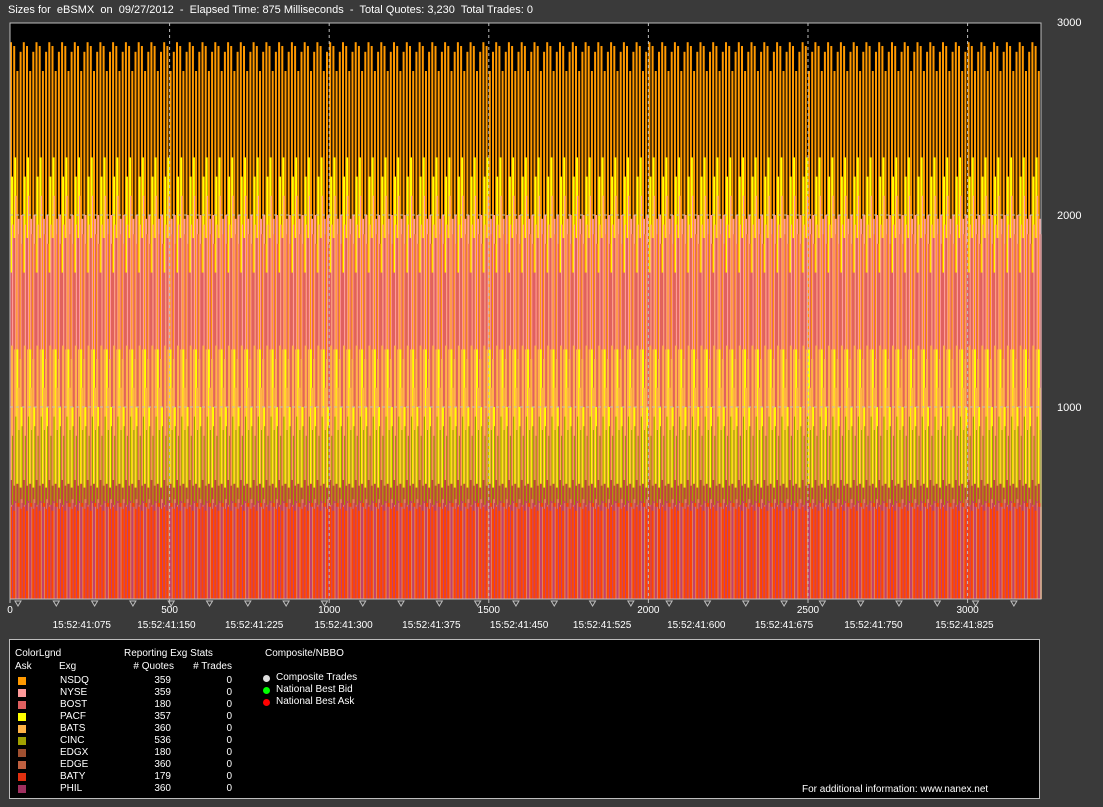 Image resolution: width=1103 pixels, height=807 pixels. What do you see at coordinates (73, 728) in the screenshot?
I see `legend-exg-name: BATS` at bounding box center [73, 728].